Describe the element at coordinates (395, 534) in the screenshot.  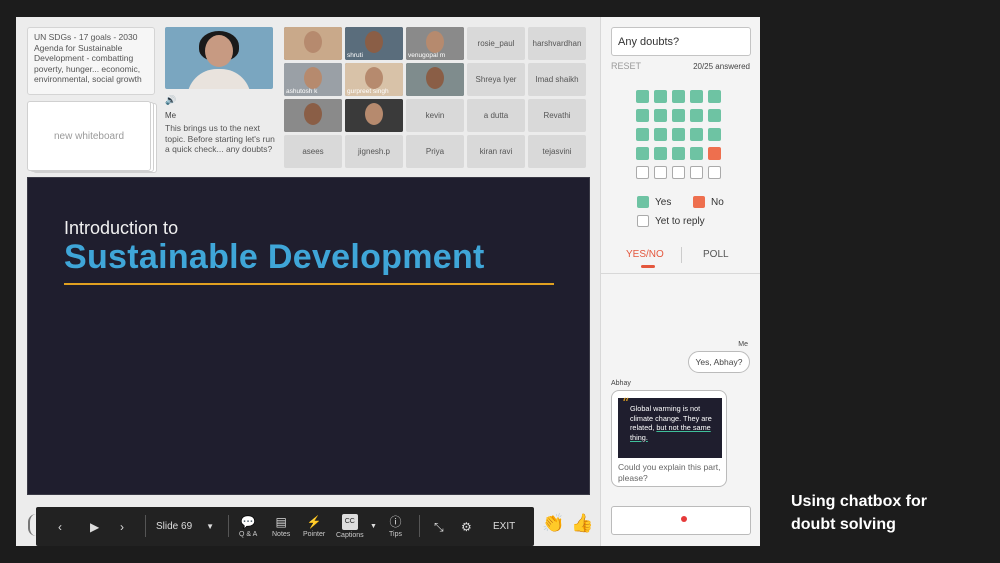
I see `tips-label: Tips` at that location.